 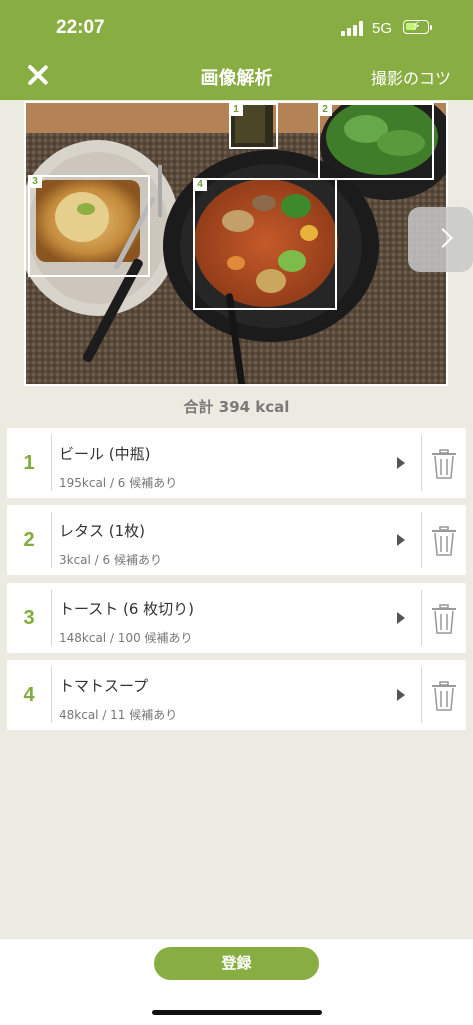 What do you see at coordinates (35, 181) in the screenshot?
I see `detection-tag: 3` at bounding box center [35, 181].